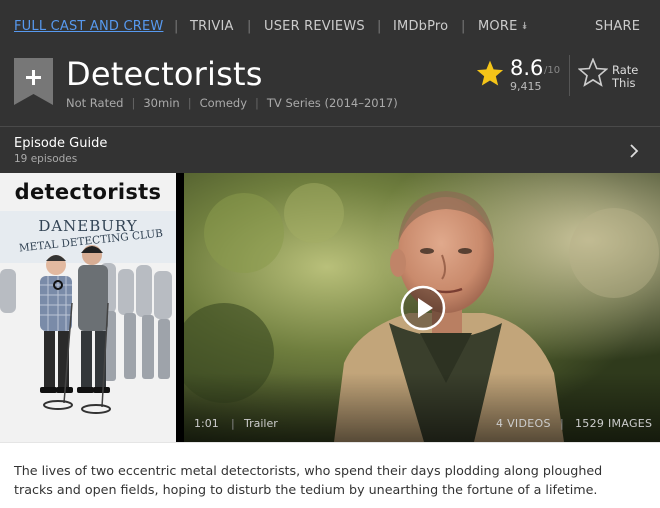  I want to click on share-button: SHARE, so click(617, 27).